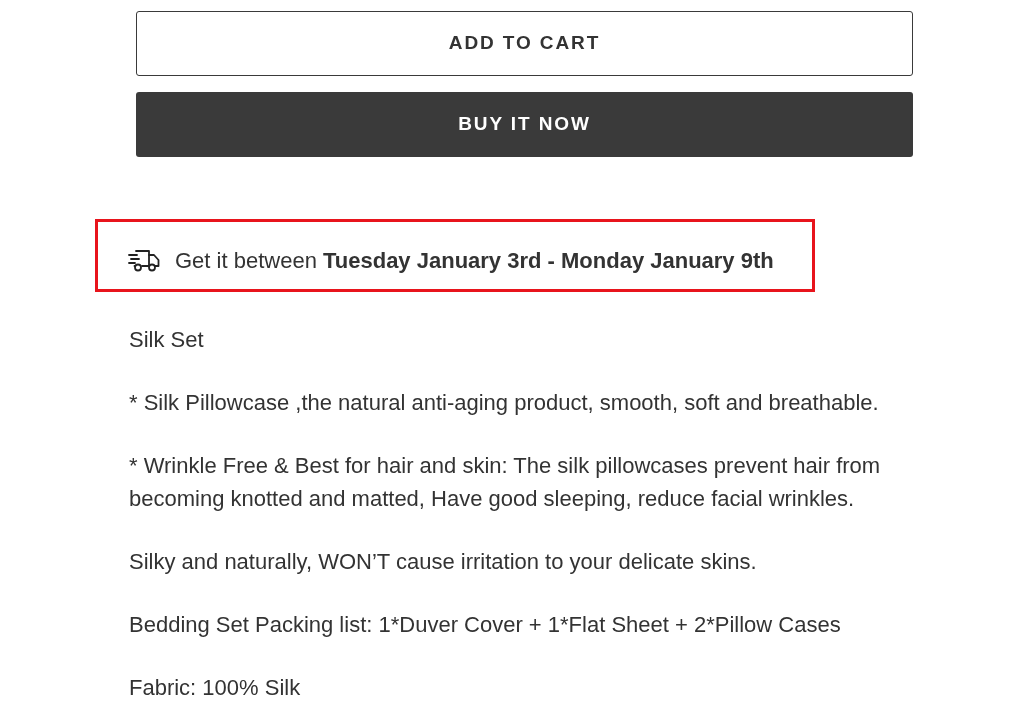 The height and width of the screenshot is (709, 1024). What do you see at coordinates (443, 562) in the screenshot?
I see `description-paragraph: Silky and naturally, WON’T cause irritation to your delicate skins.` at bounding box center [443, 562].